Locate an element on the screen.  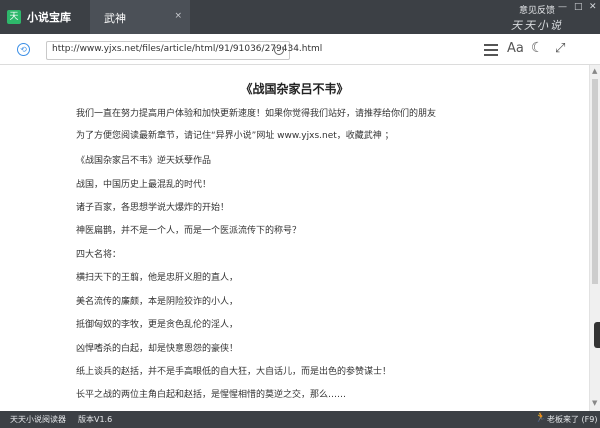
boss-key-button: 老板来了 (F9) is located at coordinates (572, 419).